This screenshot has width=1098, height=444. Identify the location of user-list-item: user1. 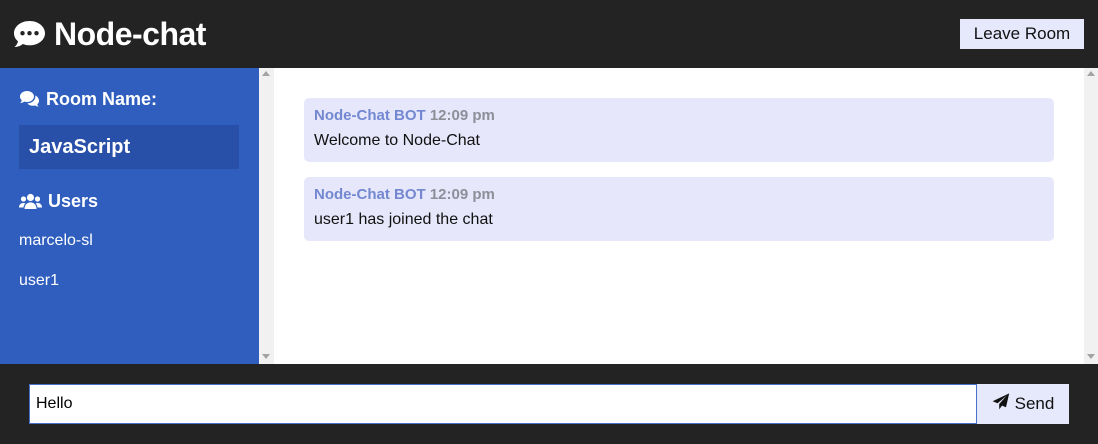
(39, 280).